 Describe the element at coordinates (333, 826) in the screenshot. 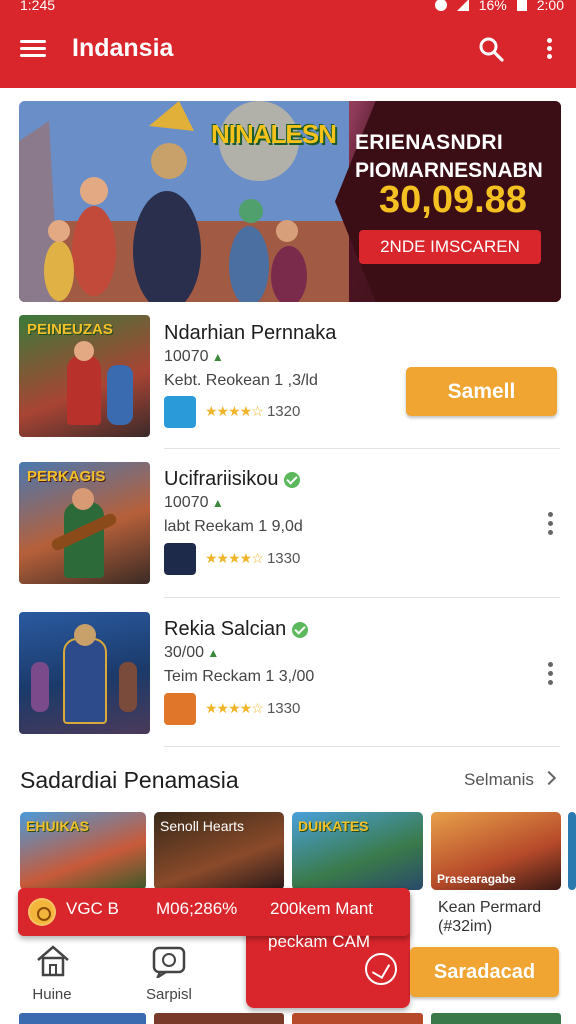

I see `tile-label: DUIKATES` at that location.